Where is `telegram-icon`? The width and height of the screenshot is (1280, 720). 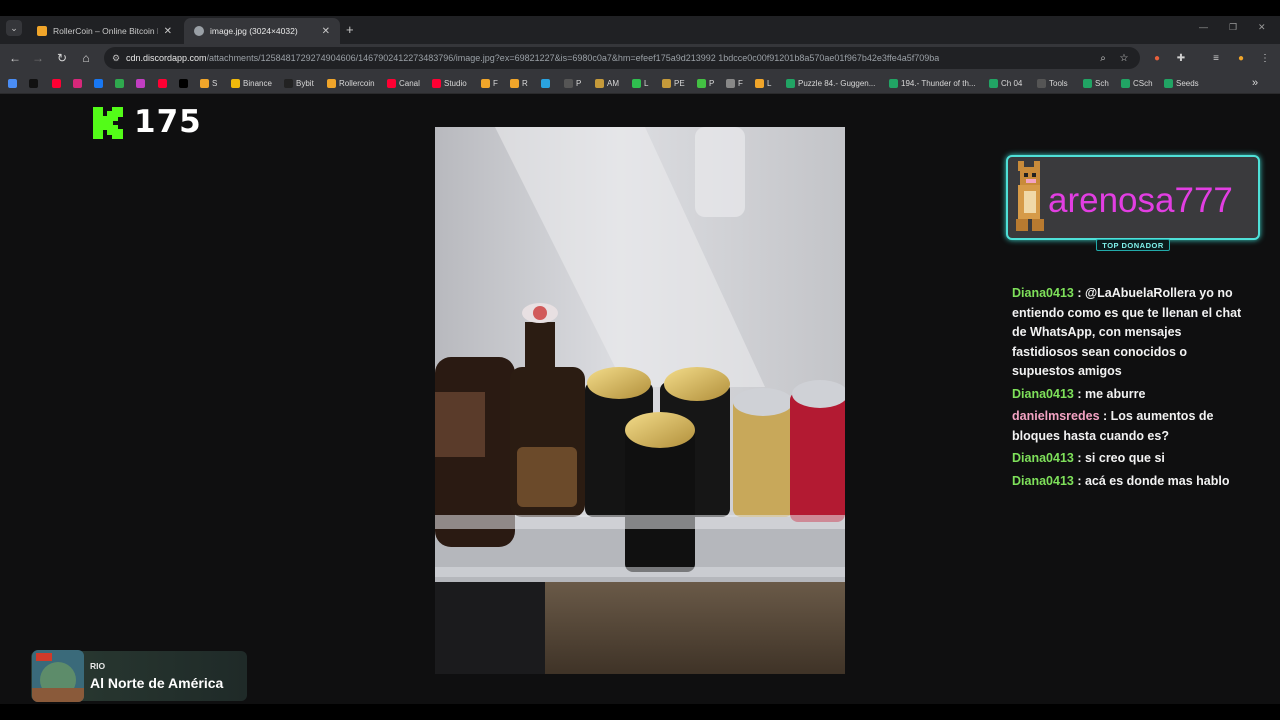 telegram-icon is located at coordinates (545, 83).